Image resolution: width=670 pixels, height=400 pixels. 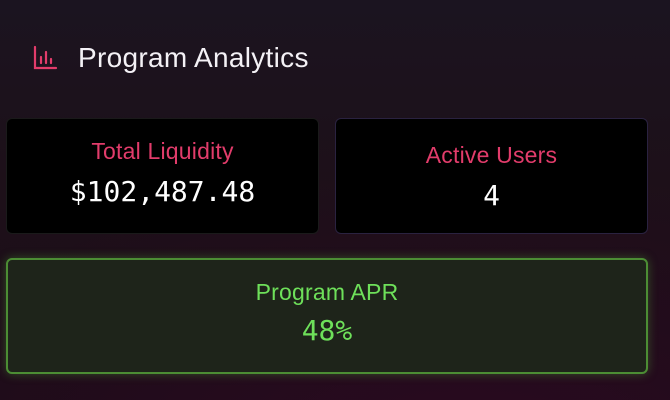 What do you see at coordinates (327, 330) in the screenshot?
I see `program-apr-value: 48%` at bounding box center [327, 330].